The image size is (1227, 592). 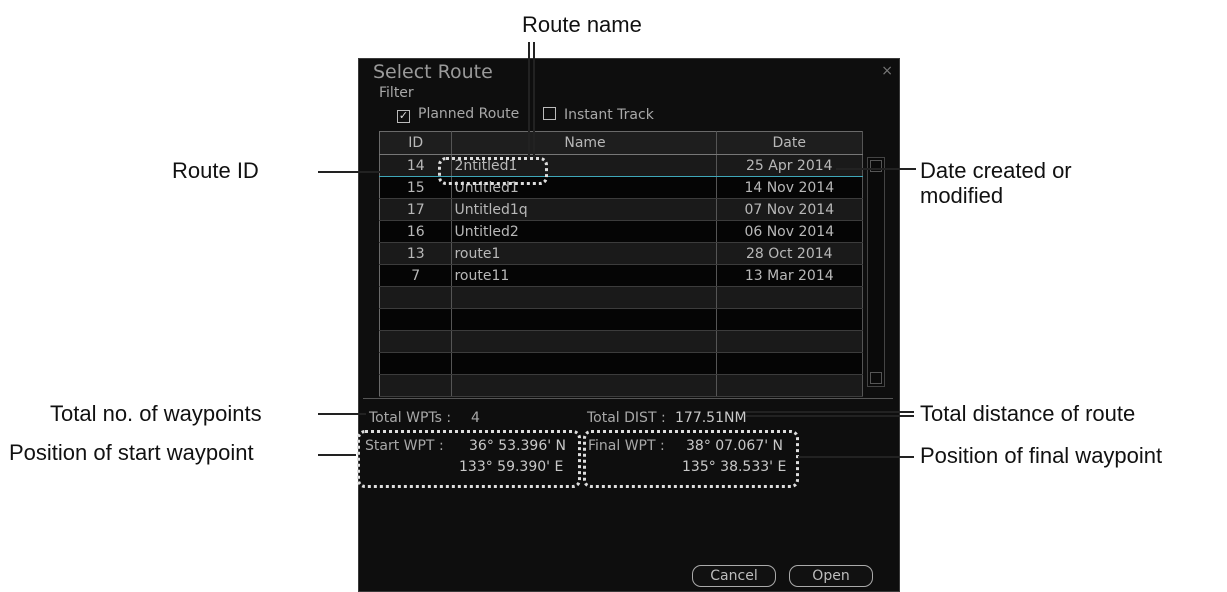 What do you see at coordinates (215, 170) in the screenshot?
I see `callout-route-id: Route ID` at bounding box center [215, 170].